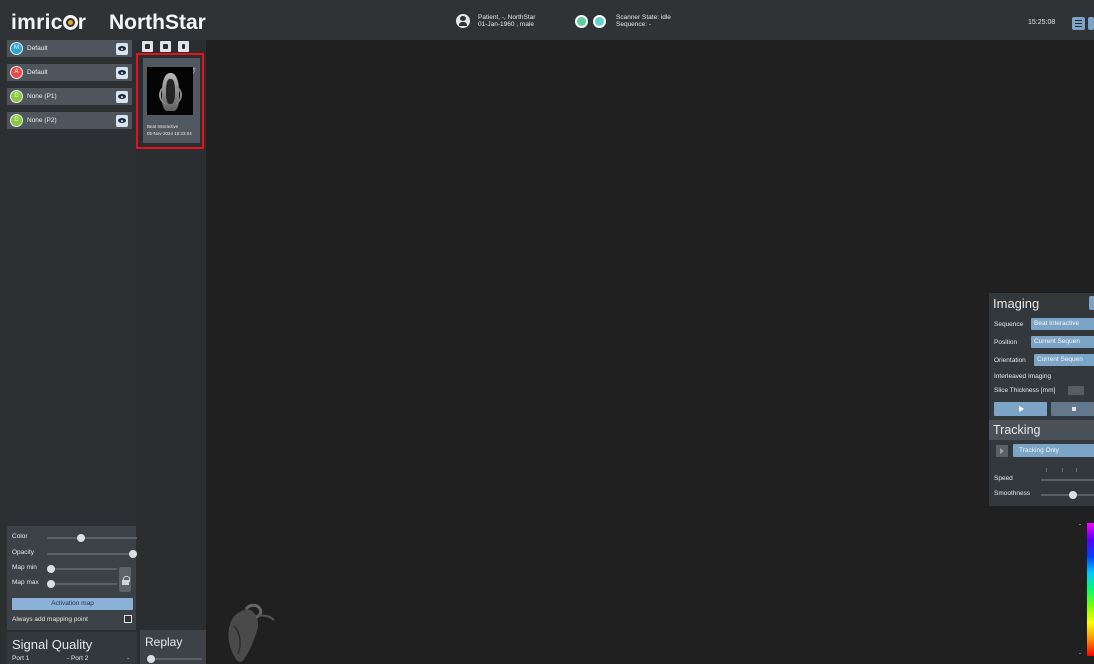  I want to click on replay-knob, so click(151, 659).